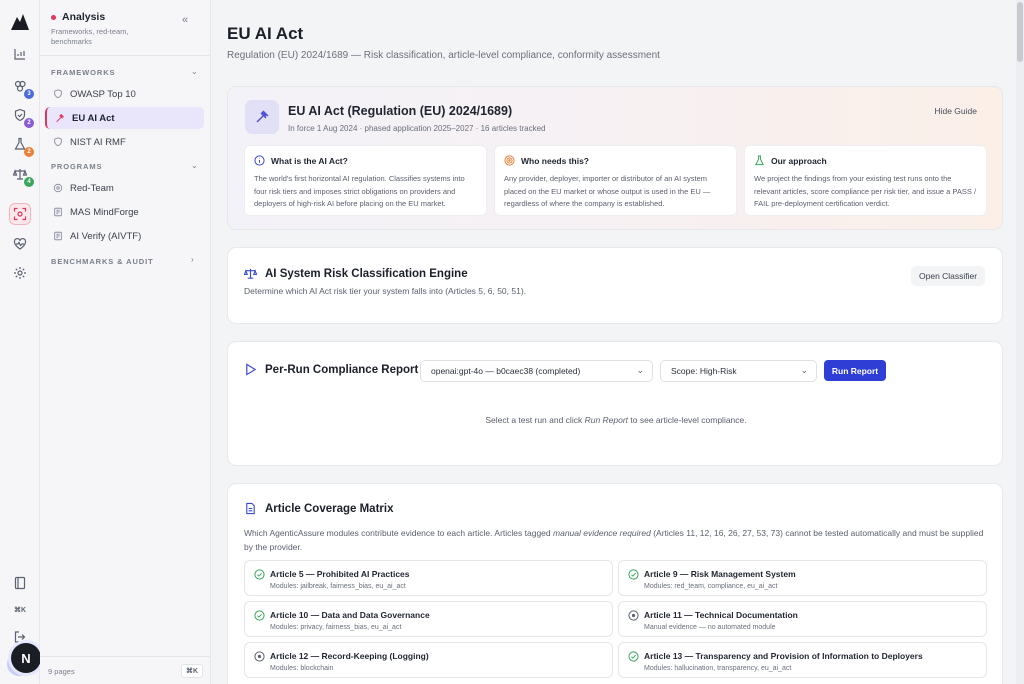 The image size is (1024, 684). What do you see at coordinates (1020, 32) in the screenshot?
I see `scrollbar-thumb` at bounding box center [1020, 32].